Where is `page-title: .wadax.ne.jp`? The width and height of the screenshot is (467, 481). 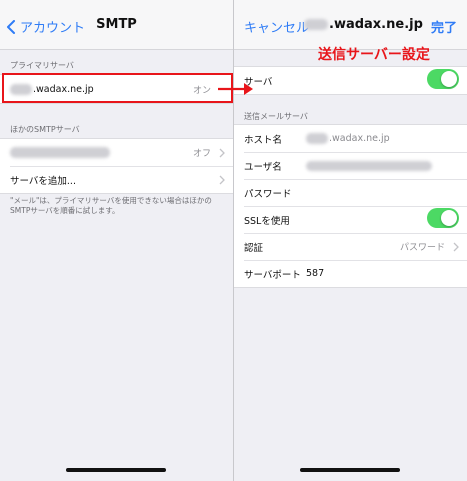 page-title: .wadax.ne.jp is located at coordinates (363, 24).